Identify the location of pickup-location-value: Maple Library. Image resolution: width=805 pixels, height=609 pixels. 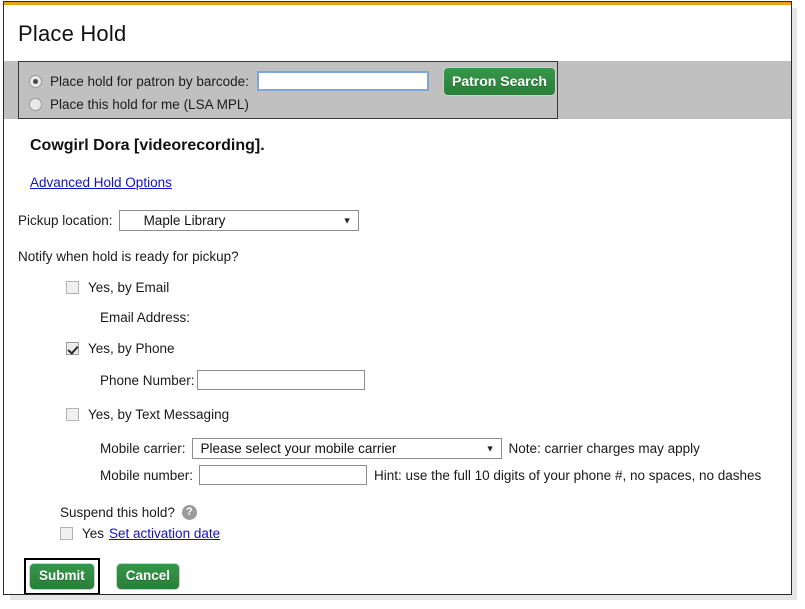
(184, 220).